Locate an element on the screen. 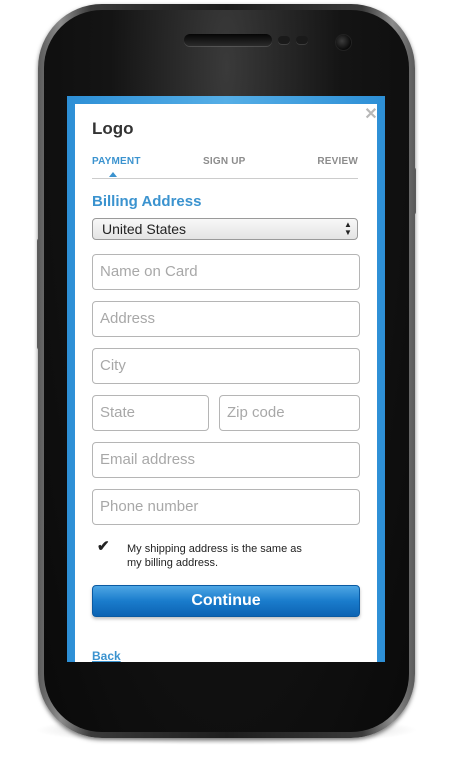 This screenshot has height=757, width=453. logo: Logo is located at coordinates (113, 128).